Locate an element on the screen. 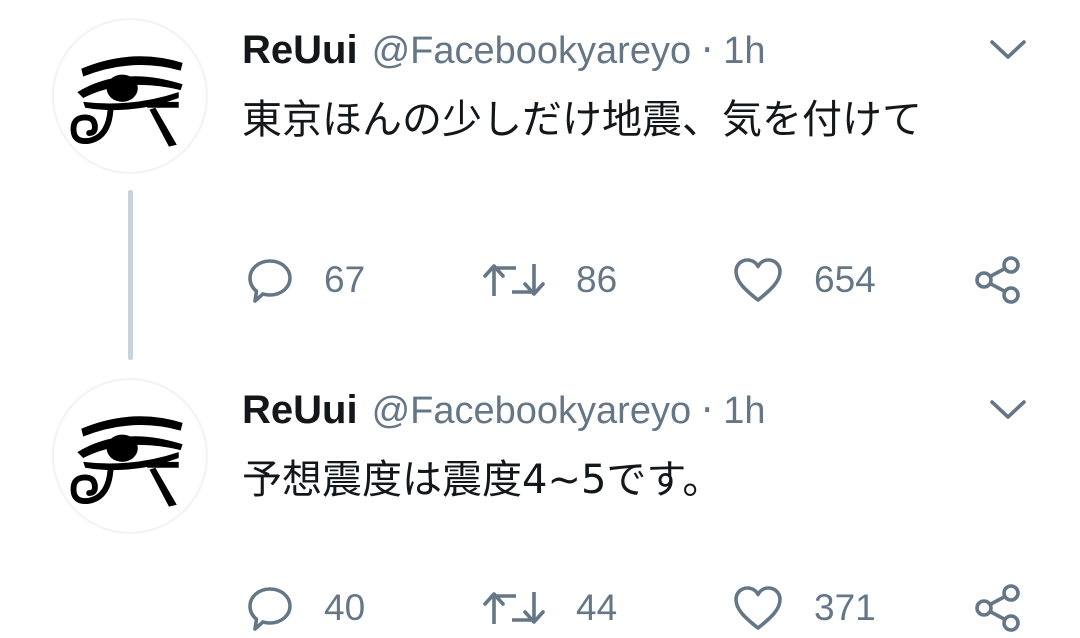 Image resolution: width=1080 pixels, height=638 pixels. like-count: 371 is located at coordinates (845, 607).